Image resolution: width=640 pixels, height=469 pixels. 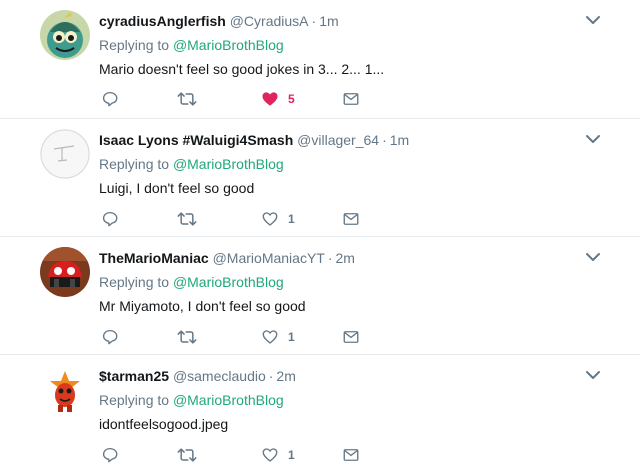 What do you see at coordinates (134, 376) in the screenshot?
I see `fullname: $tarman25` at bounding box center [134, 376].